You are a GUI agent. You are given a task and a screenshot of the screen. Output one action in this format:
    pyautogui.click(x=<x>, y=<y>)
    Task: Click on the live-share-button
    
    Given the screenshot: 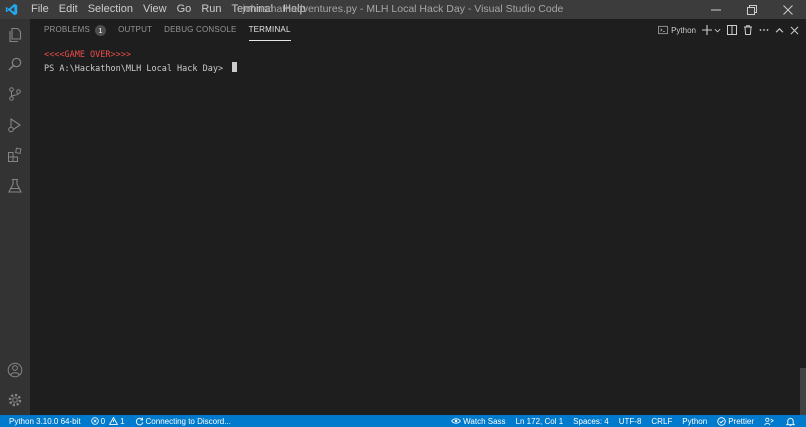 What is the action you would take?
    pyautogui.click(x=770, y=421)
    